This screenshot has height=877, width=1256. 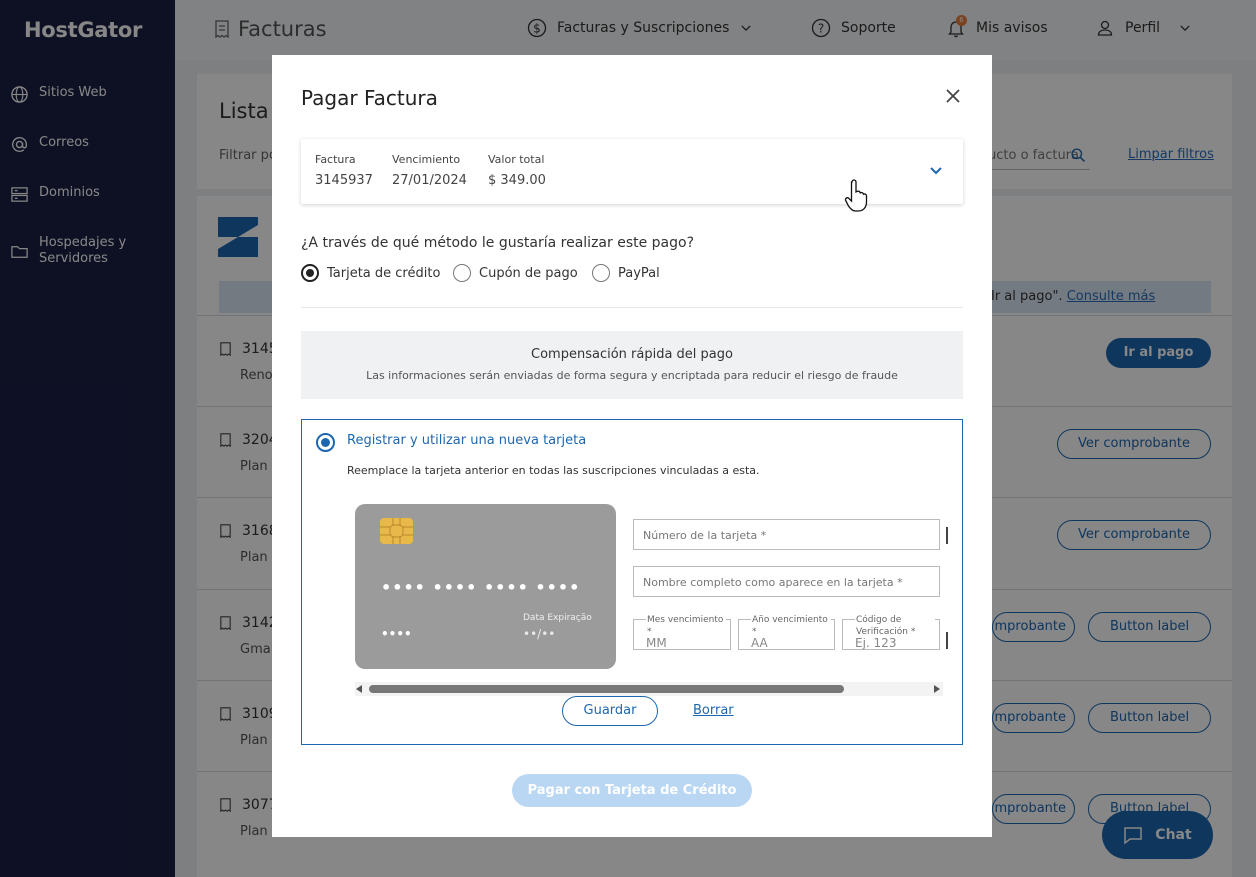 What do you see at coordinates (610, 711) in the screenshot?
I see `save-button: Guardar` at bounding box center [610, 711].